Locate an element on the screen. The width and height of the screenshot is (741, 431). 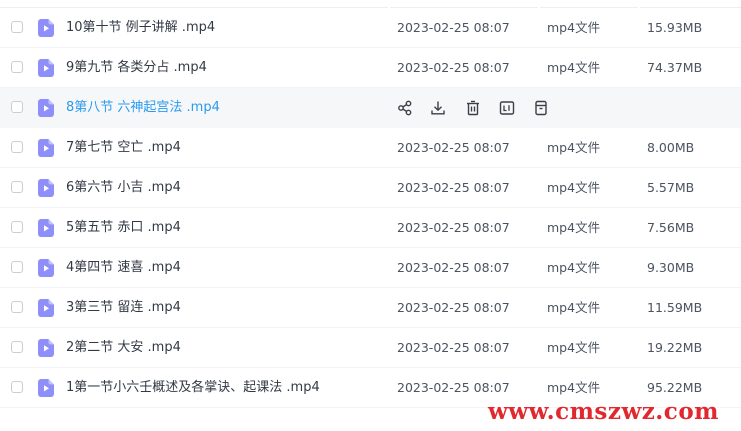
file-size: 95.22MB is located at coordinates (675, 387).